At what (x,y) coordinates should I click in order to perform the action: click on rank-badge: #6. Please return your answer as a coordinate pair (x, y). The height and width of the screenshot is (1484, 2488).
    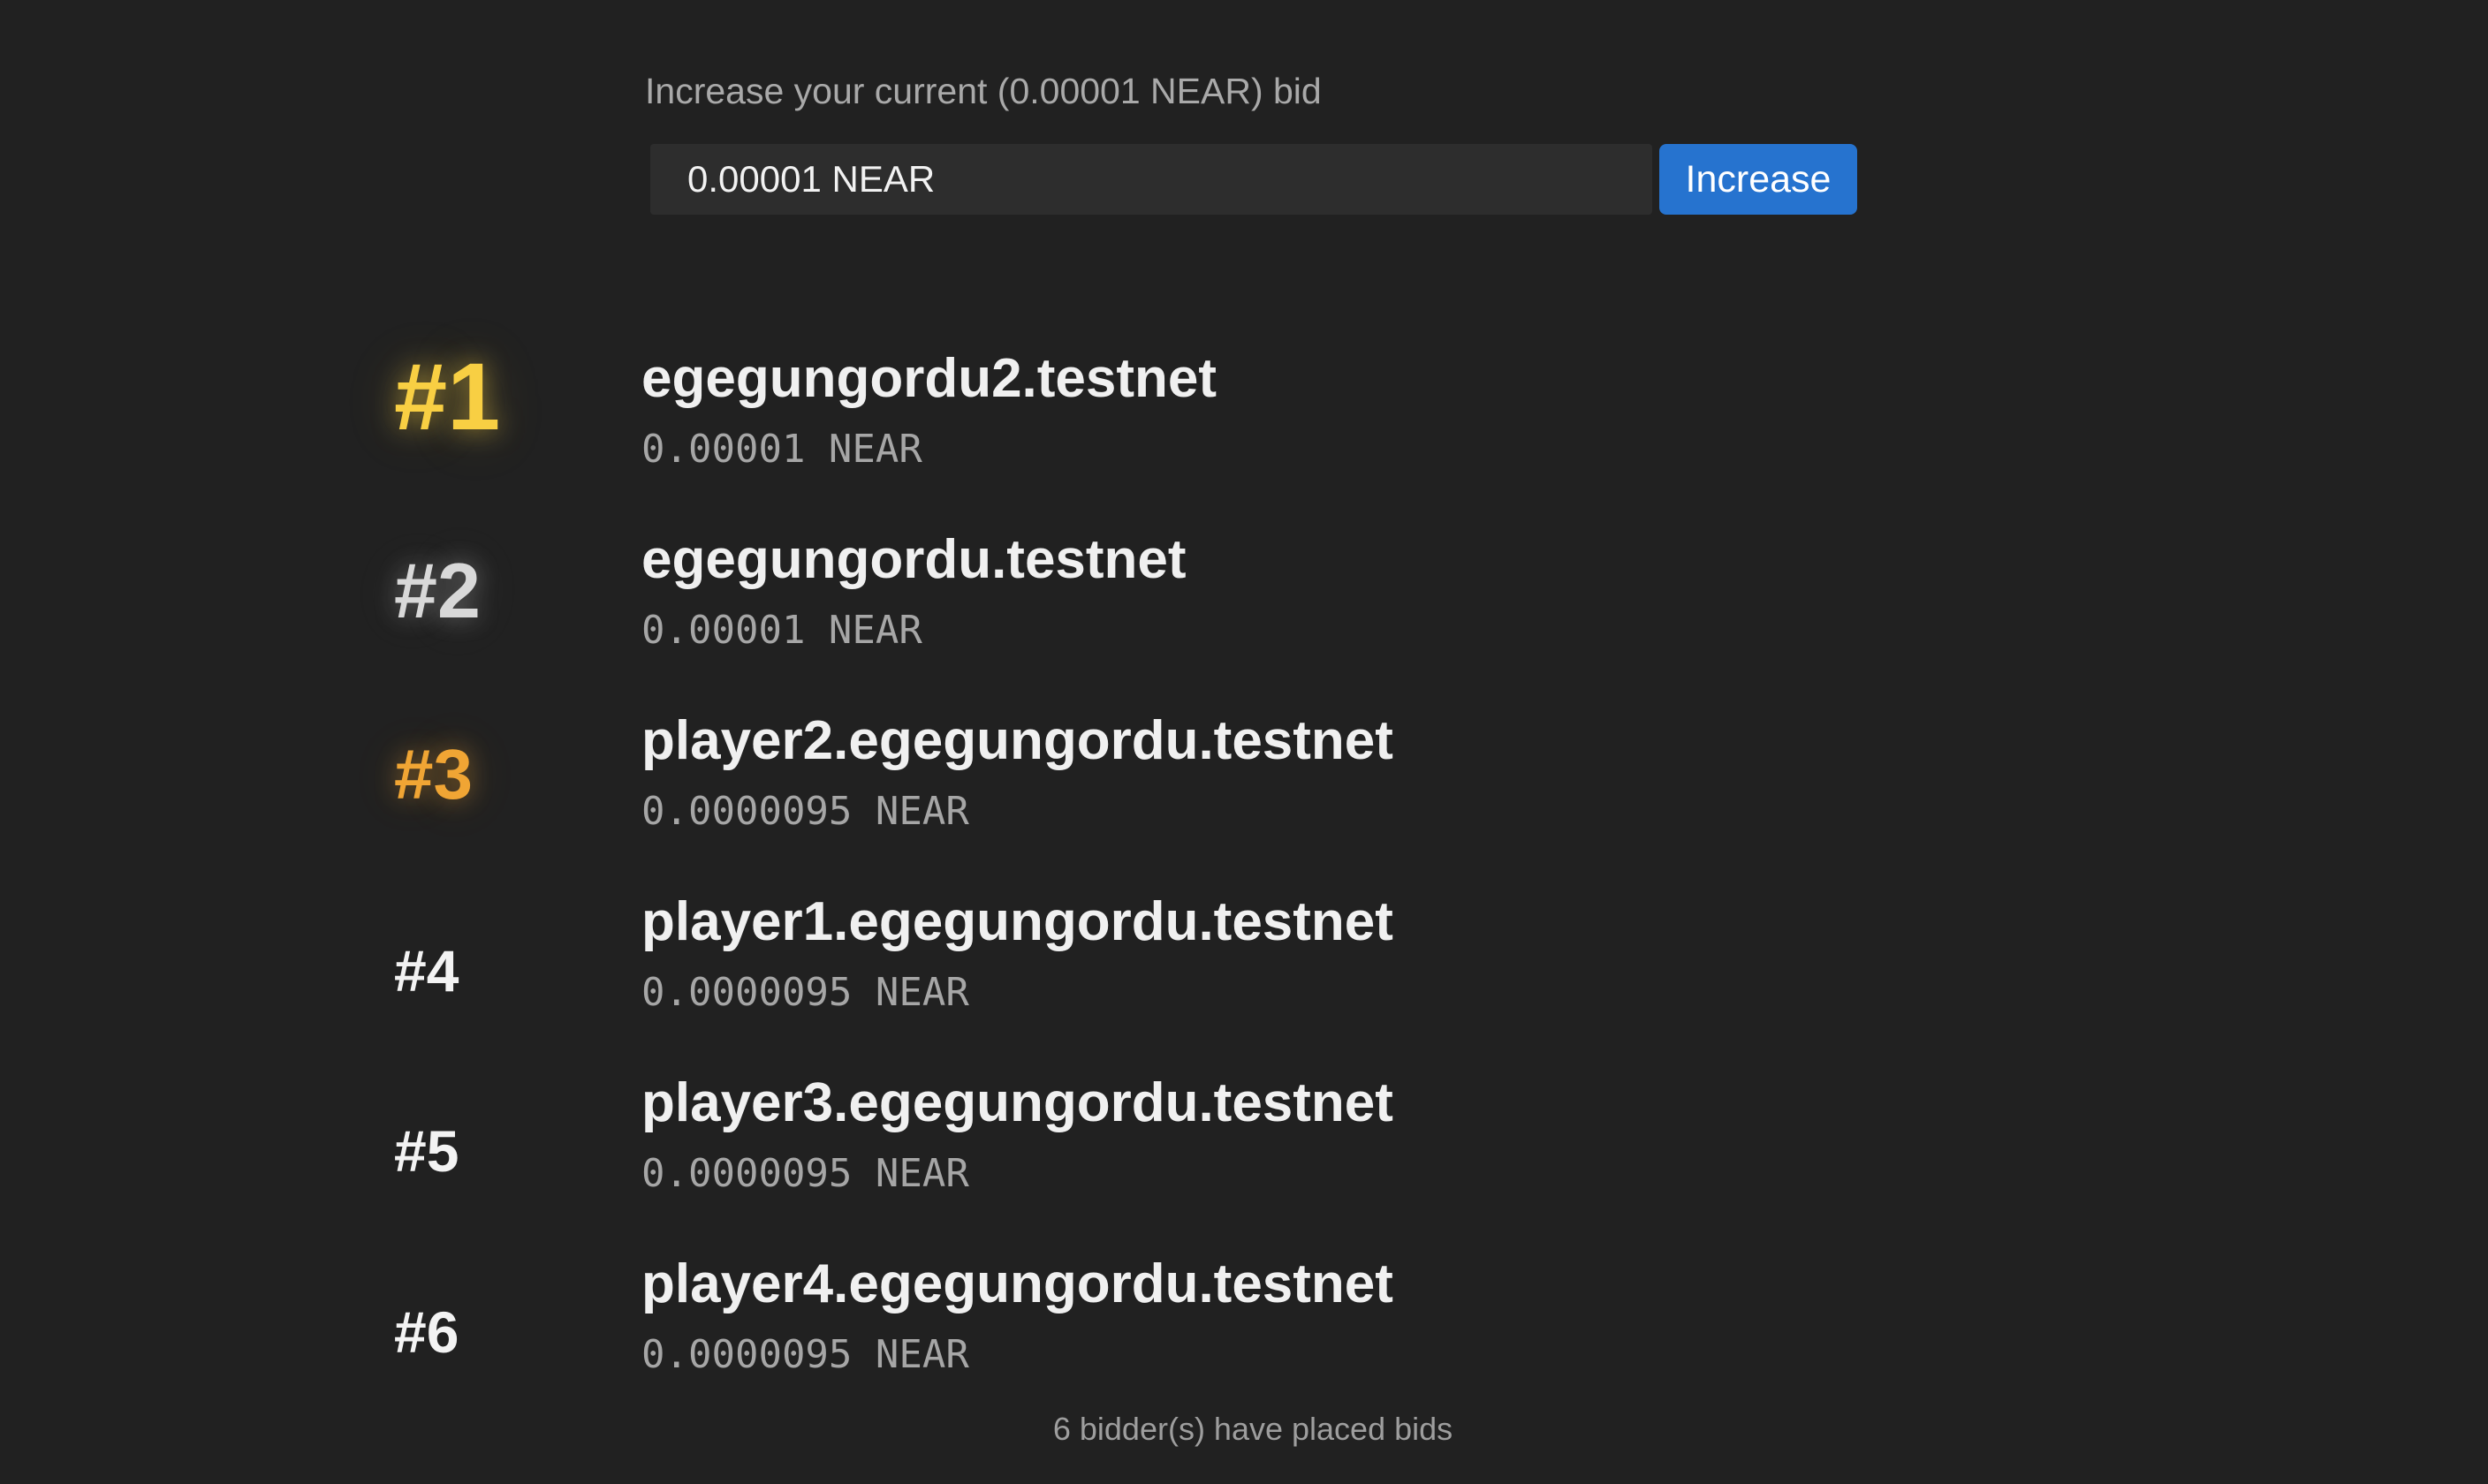
    Looking at the image, I should click on (426, 1332).